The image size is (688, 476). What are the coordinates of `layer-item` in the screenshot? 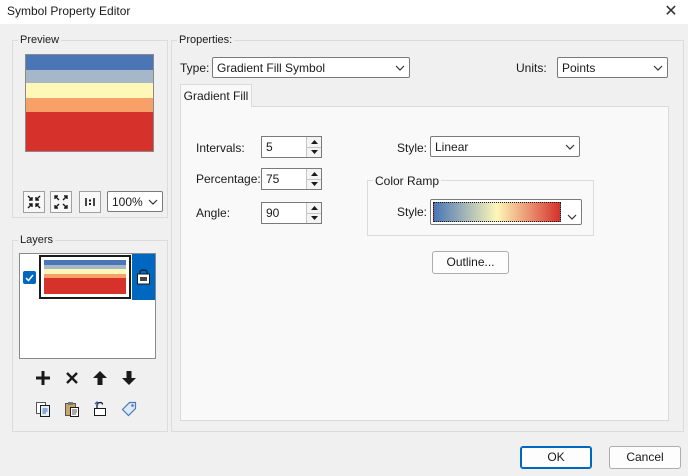 It's located at (87, 277).